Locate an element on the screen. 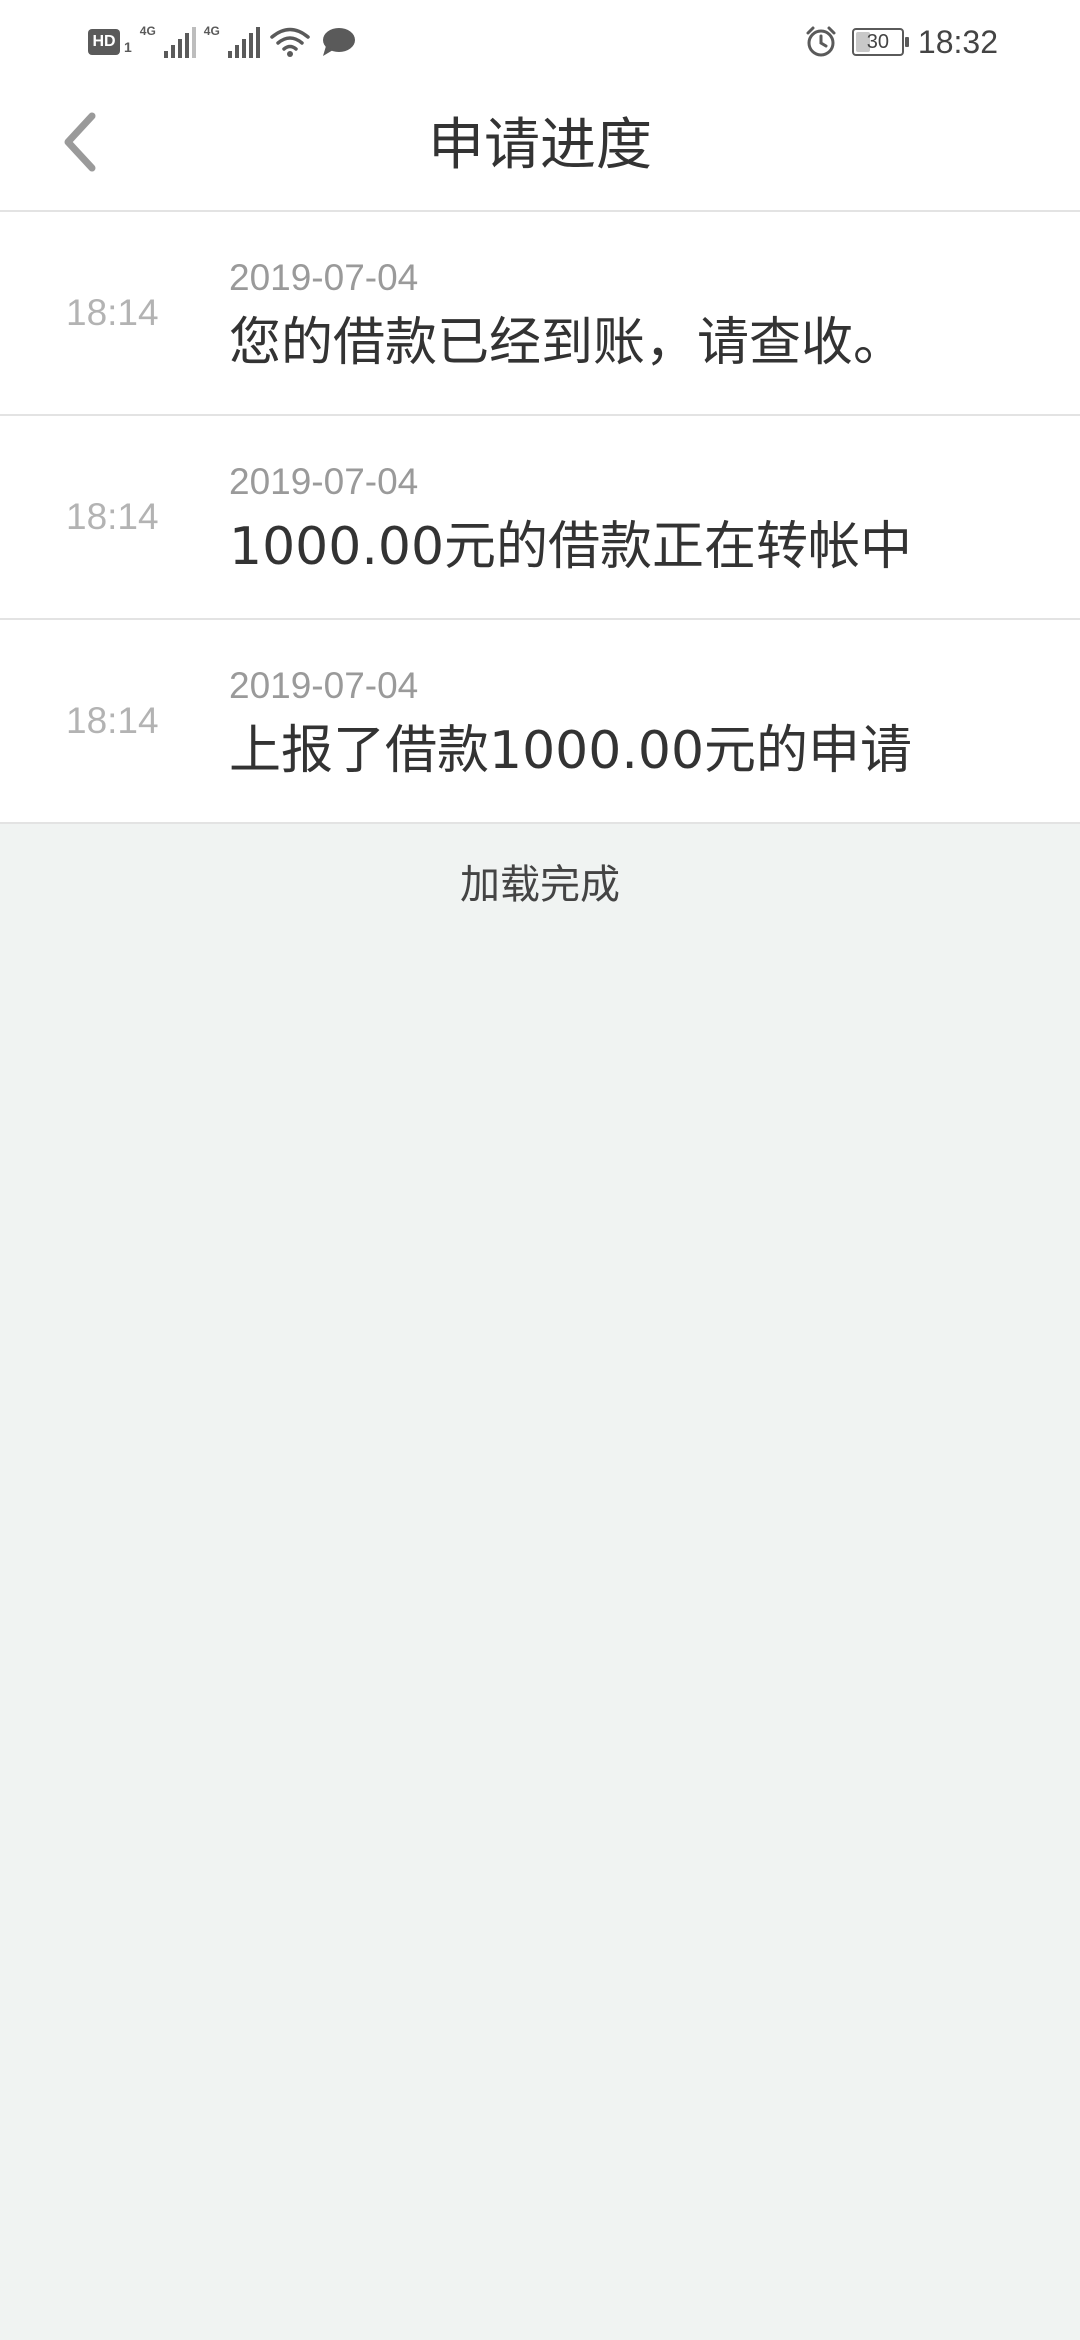 This screenshot has width=1080, height=2340. hd-icon: HD is located at coordinates (104, 42).